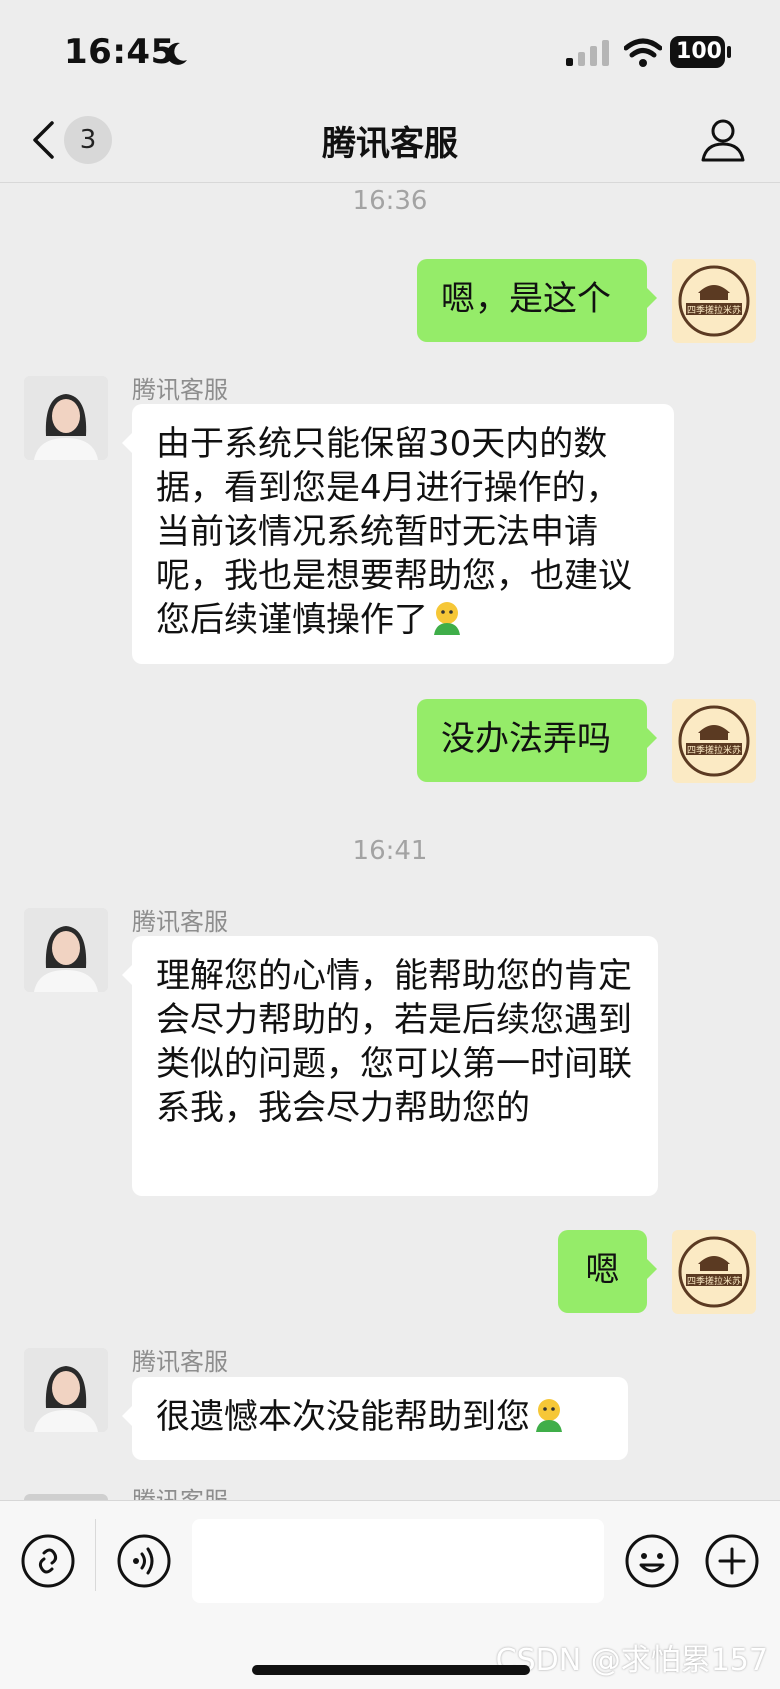 The width and height of the screenshot is (780, 1689). I want to click on message-text: 很遗憾本次没能帮助到您, so click(343, 1417).